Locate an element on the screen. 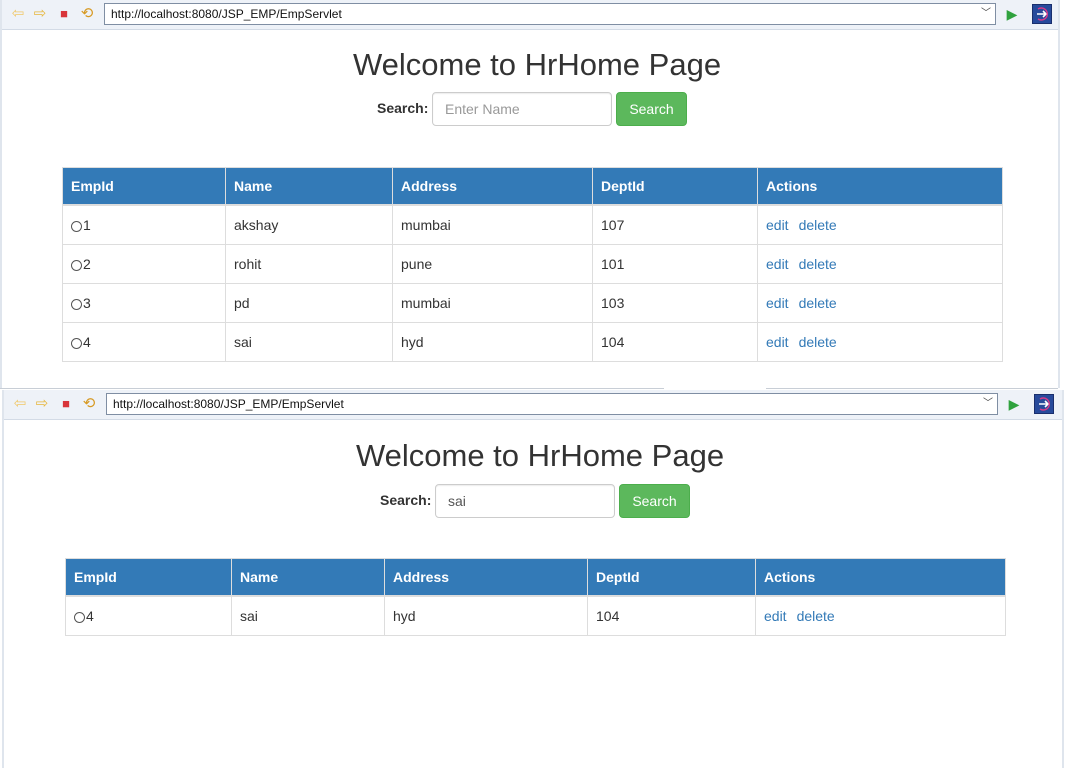  cell-name: rohit is located at coordinates (309, 264).